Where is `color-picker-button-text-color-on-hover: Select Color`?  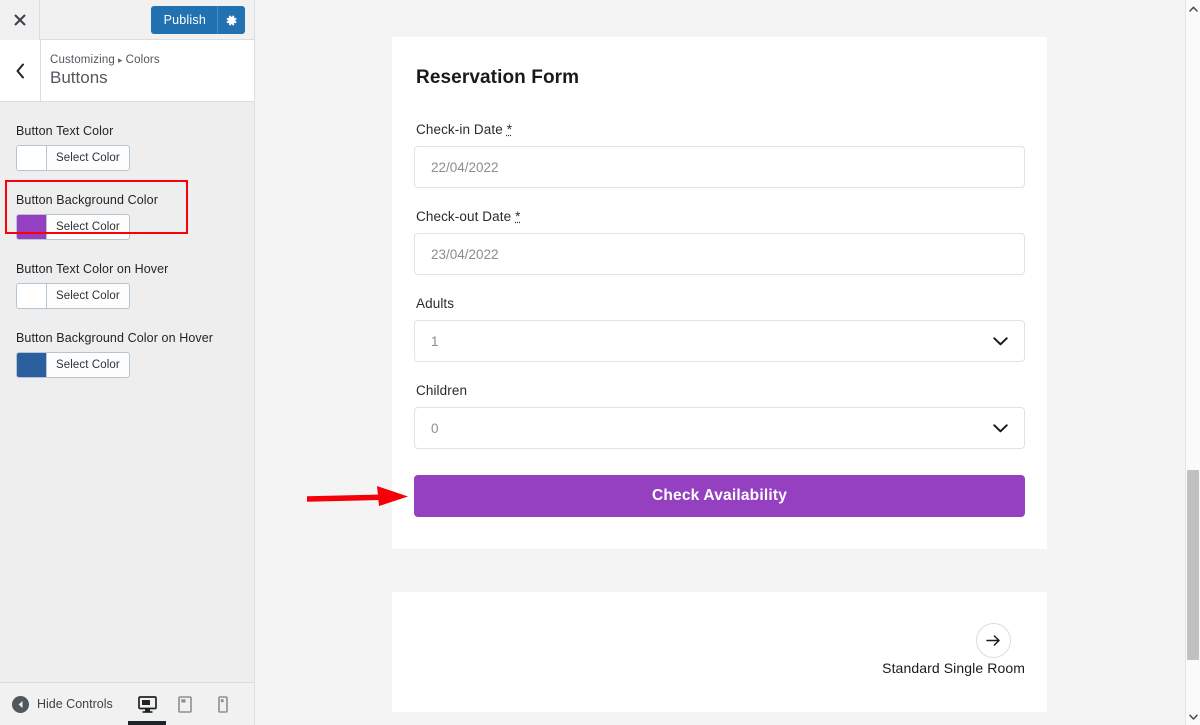 color-picker-button-text-color-on-hover: Select Color is located at coordinates (73, 296).